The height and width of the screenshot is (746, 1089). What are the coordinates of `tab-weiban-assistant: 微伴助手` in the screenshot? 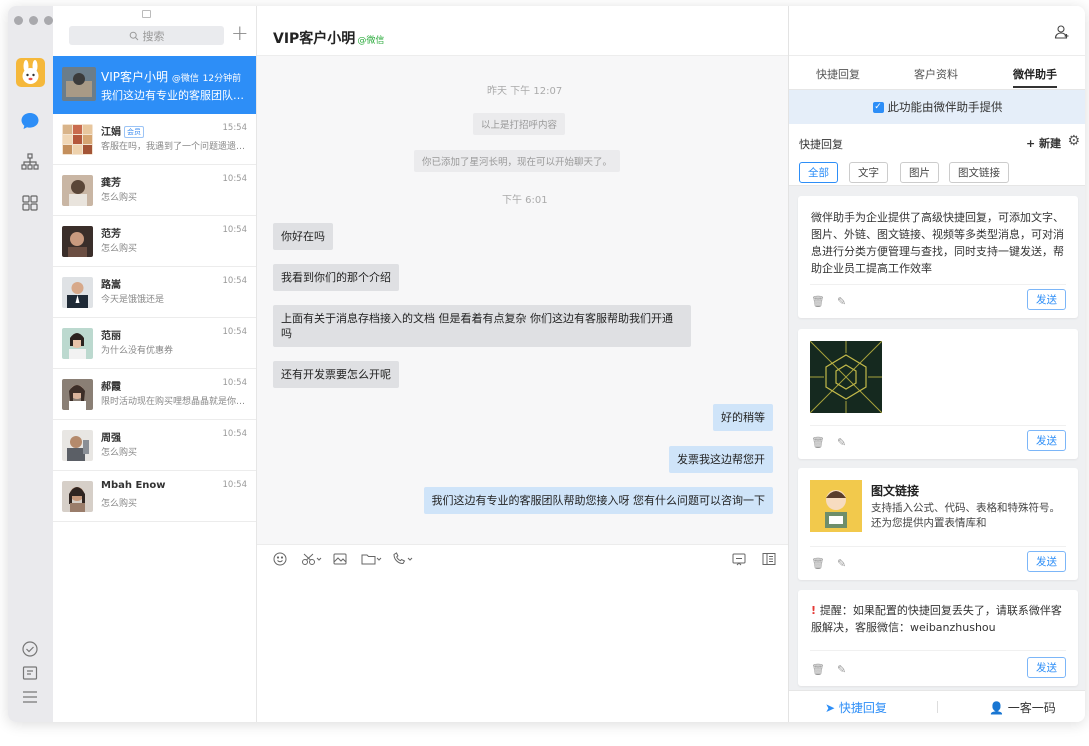 It's located at (1035, 77).